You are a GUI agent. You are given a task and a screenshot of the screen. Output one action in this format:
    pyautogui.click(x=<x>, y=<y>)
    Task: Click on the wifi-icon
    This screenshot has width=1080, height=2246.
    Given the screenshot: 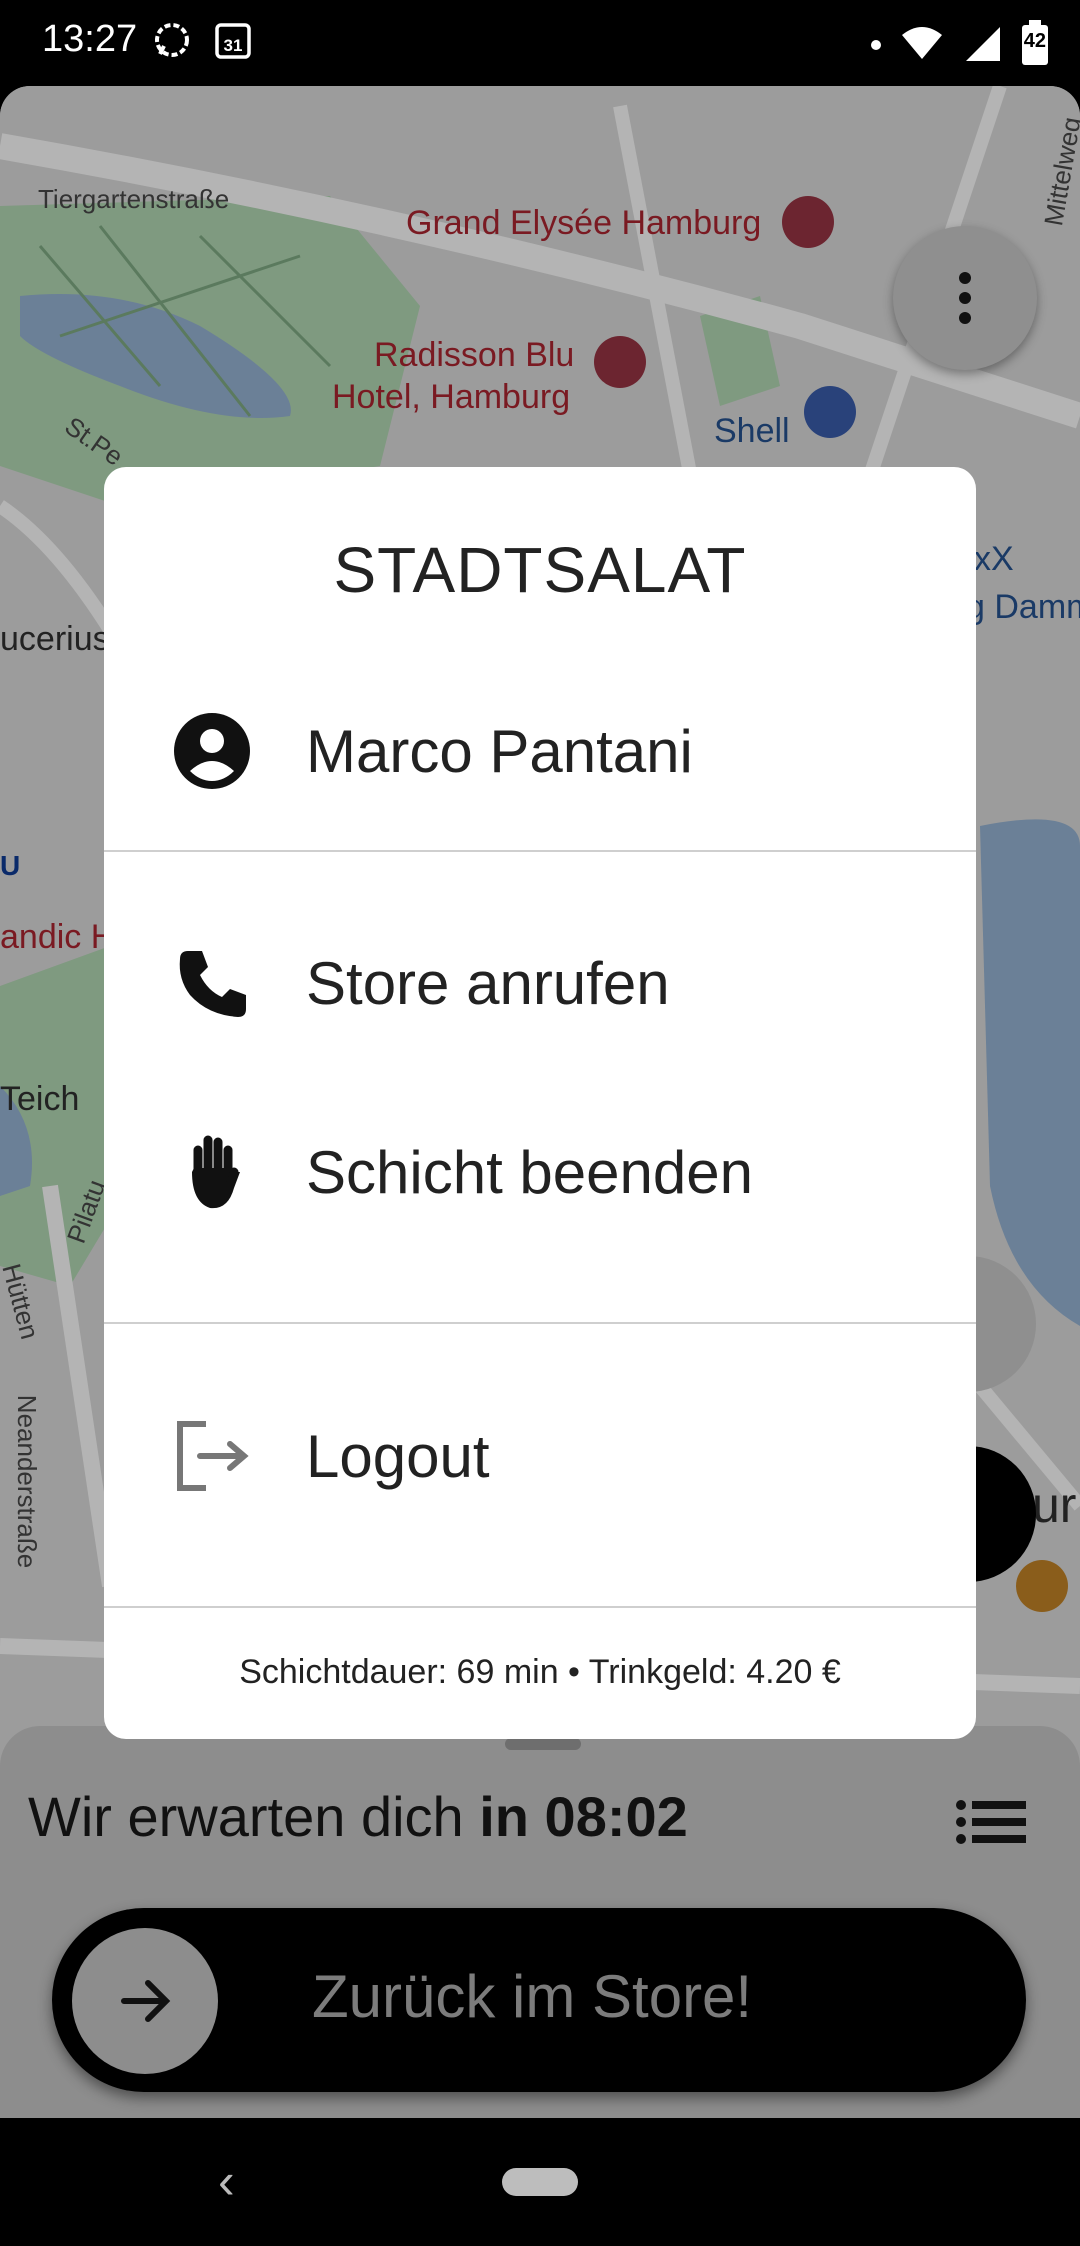 What is the action you would take?
    pyautogui.click(x=922, y=43)
    